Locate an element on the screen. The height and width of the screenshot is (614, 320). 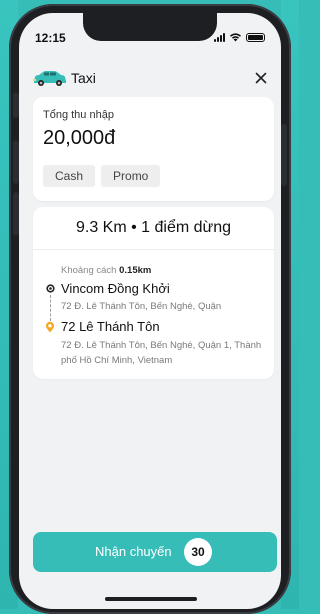
status-icons is located at coordinates (239, 37).